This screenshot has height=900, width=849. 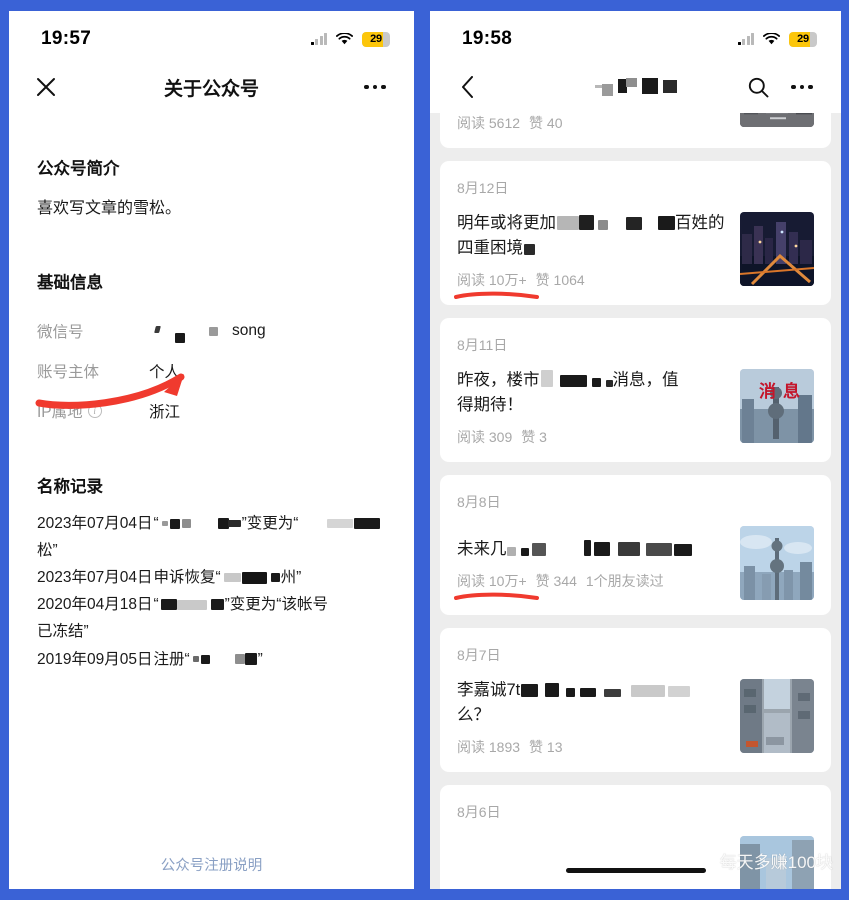 What do you see at coordinates (487, 38) in the screenshot?
I see `status-time: 19:58` at bounding box center [487, 38].